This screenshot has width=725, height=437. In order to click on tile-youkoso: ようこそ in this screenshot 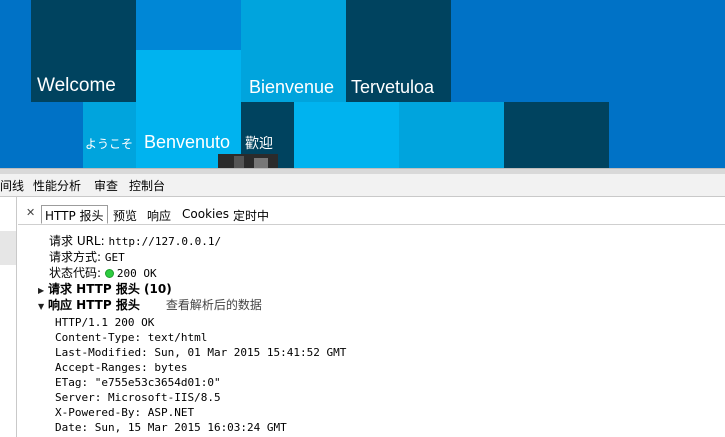, I will do `click(109, 135)`.